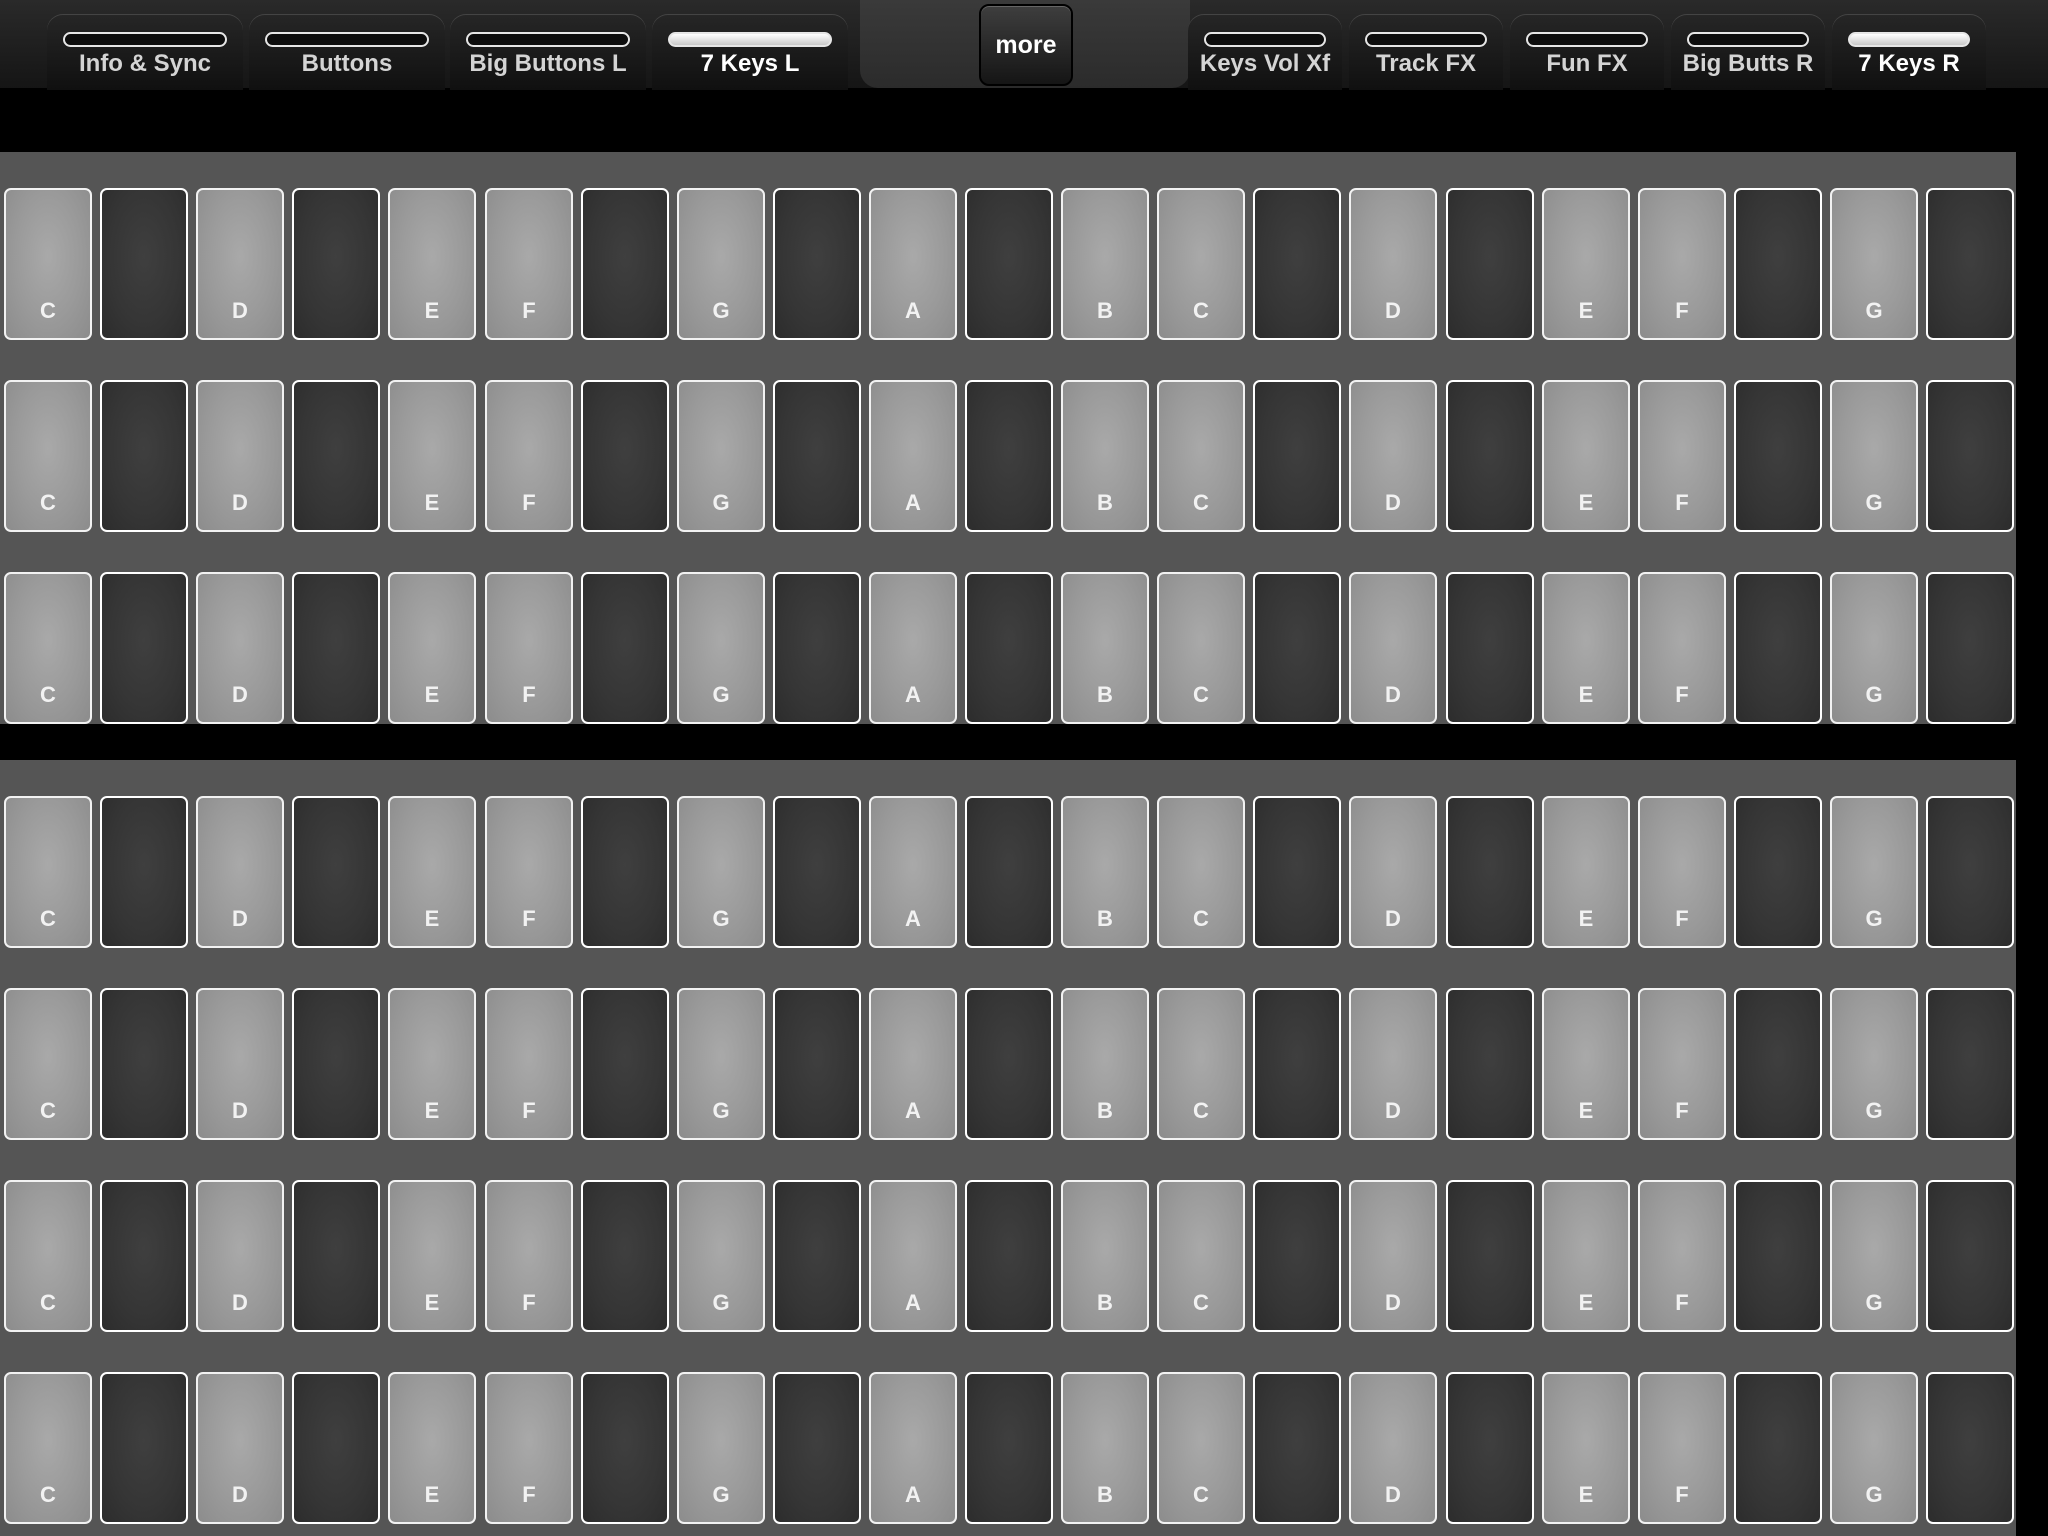 The width and height of the screenshot is (2048, 1536). What do you see at coordinates (1265, 52) in the screenshot?
I see `tab-keys-vol-xf: Keys Vol Xf` at bounding box center [1265, 52].